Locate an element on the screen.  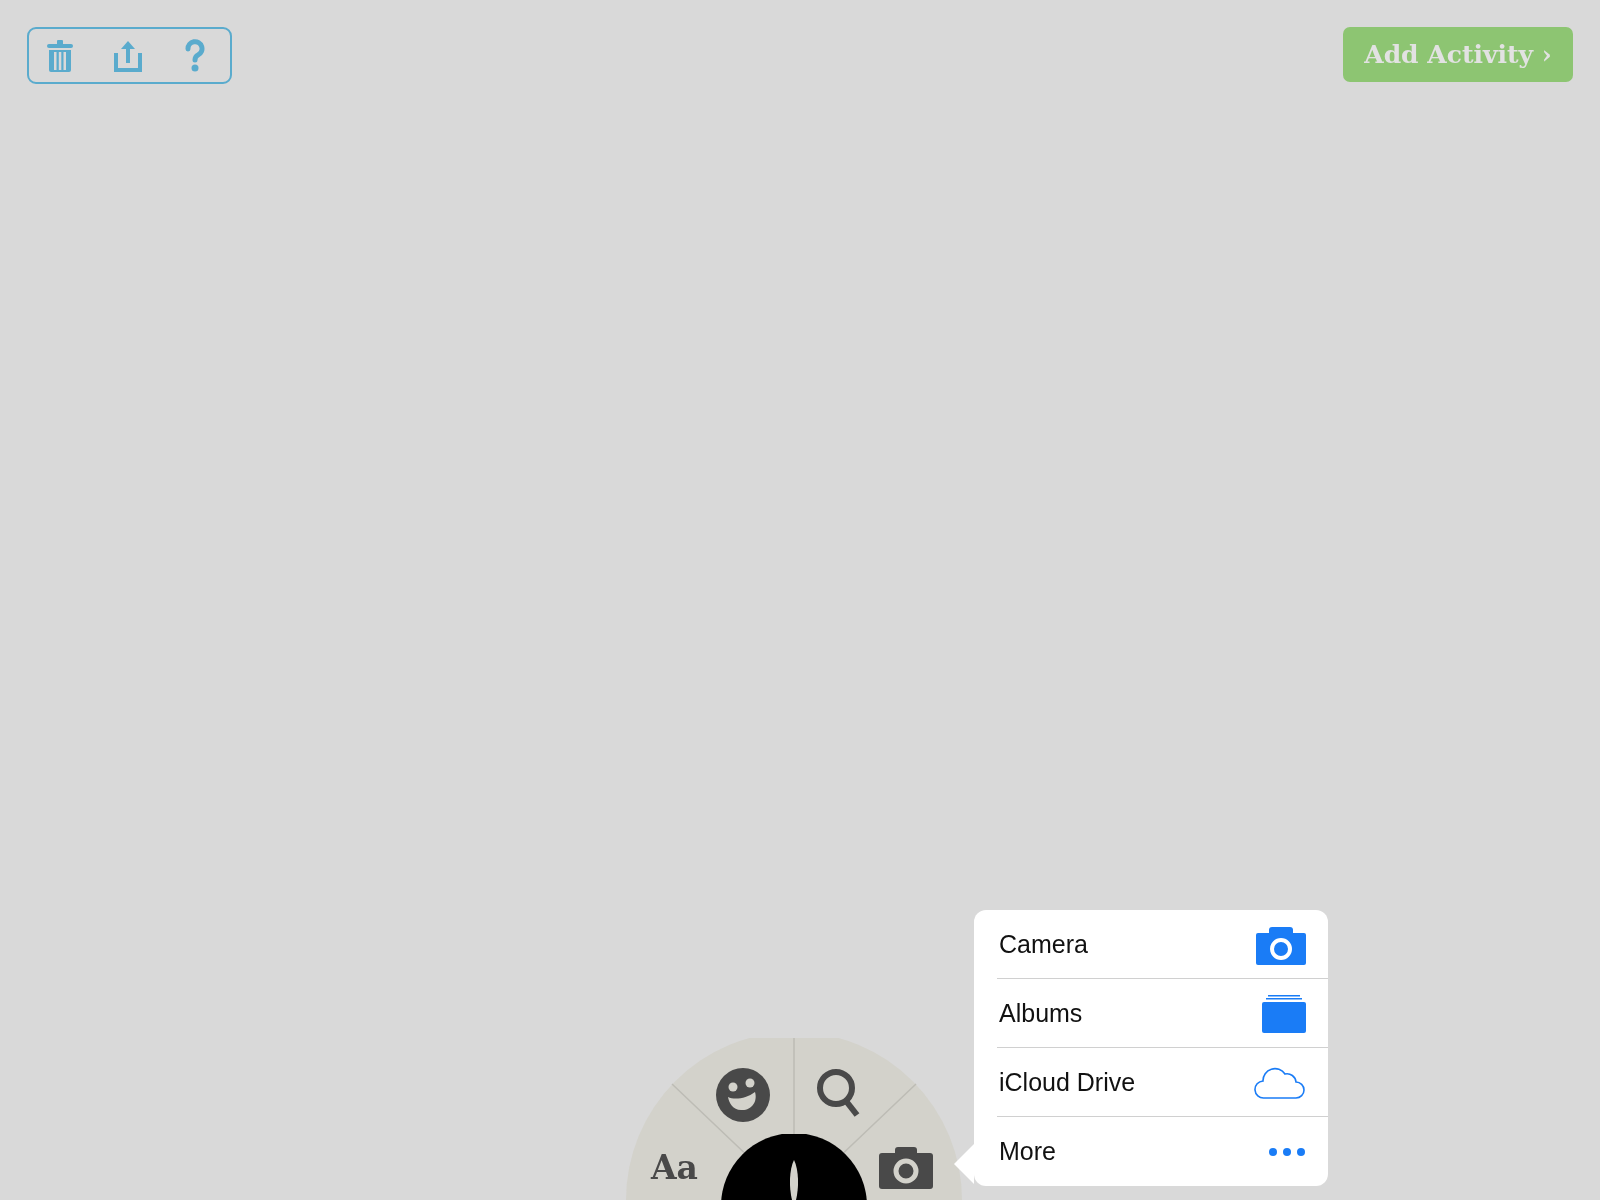
text-button: Aa is located at coordinates (674, 1167).